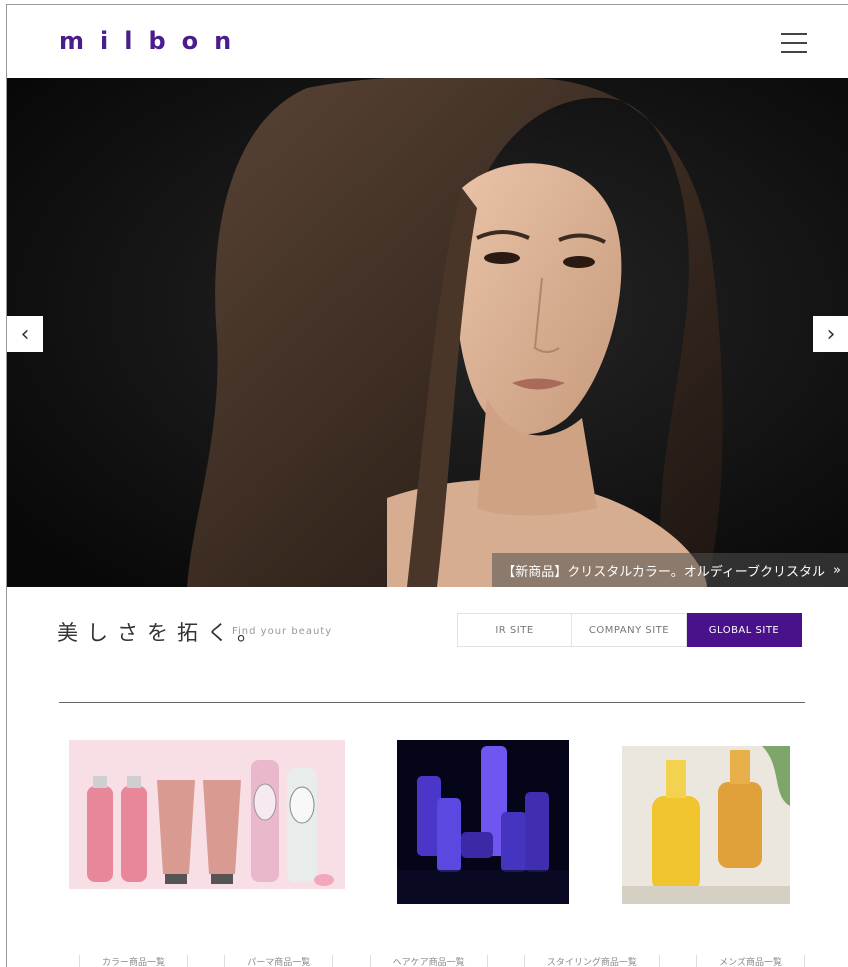 This screenshot has height=967, width=848. What do you see at coordinates (744, 630) in the screenshot?
I see `global-site-button: GLOBAL SITE` at bounding box center [744, 630].